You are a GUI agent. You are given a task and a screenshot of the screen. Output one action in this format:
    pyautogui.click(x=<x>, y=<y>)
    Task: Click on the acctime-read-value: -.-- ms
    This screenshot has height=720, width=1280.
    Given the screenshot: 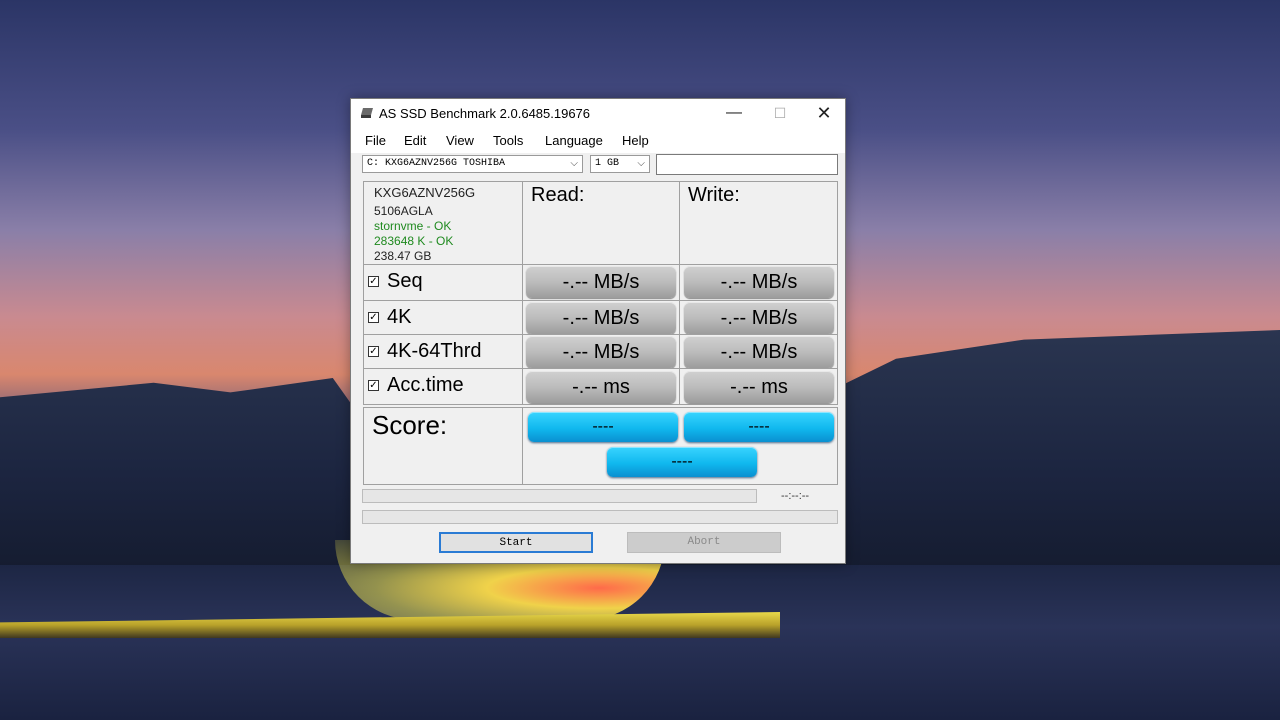 What is the action you would take?
    pyautogui.click(x=601, y=387)
    